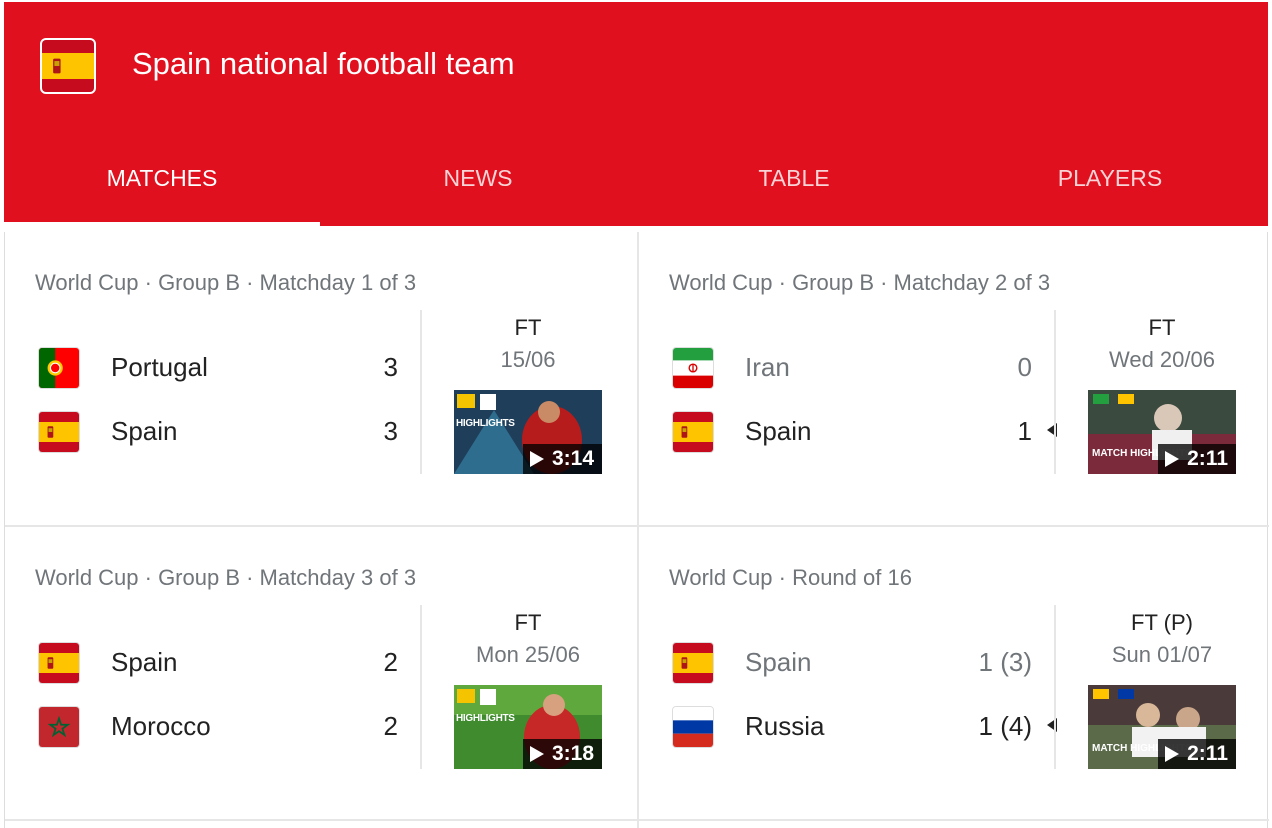  I want to click on portugal-flag-icon, so click(59, 368).